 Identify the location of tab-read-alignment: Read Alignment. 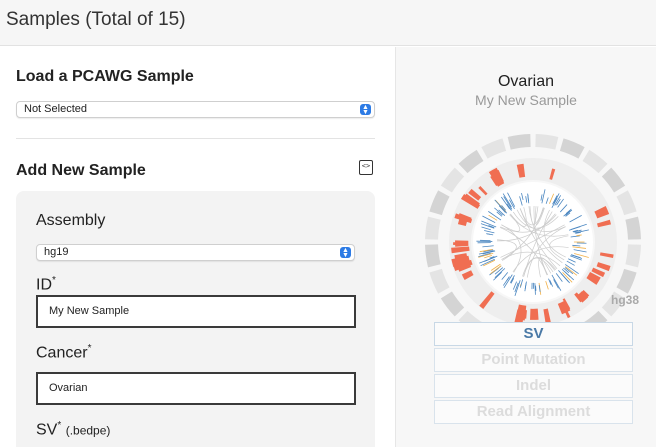
(533, 412).